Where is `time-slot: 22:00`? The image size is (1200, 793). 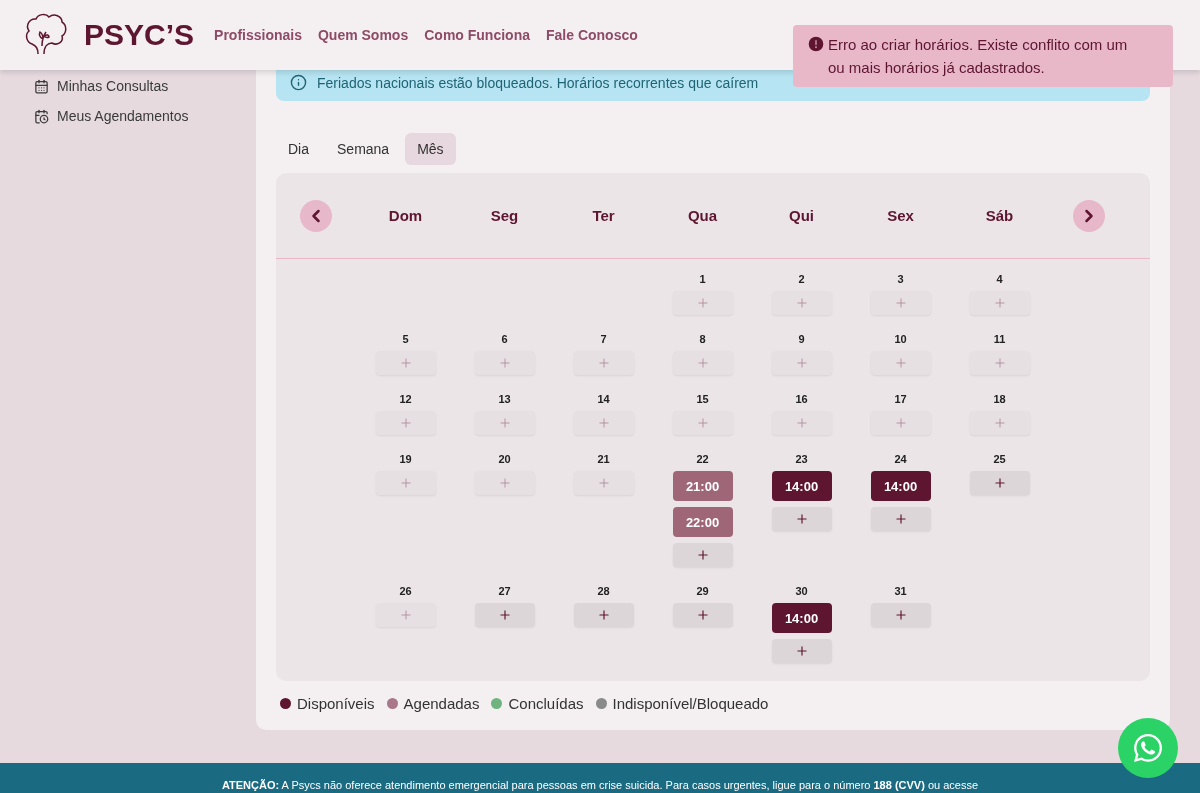 time-slot: 22:00 is located at coordinates (702, 522).